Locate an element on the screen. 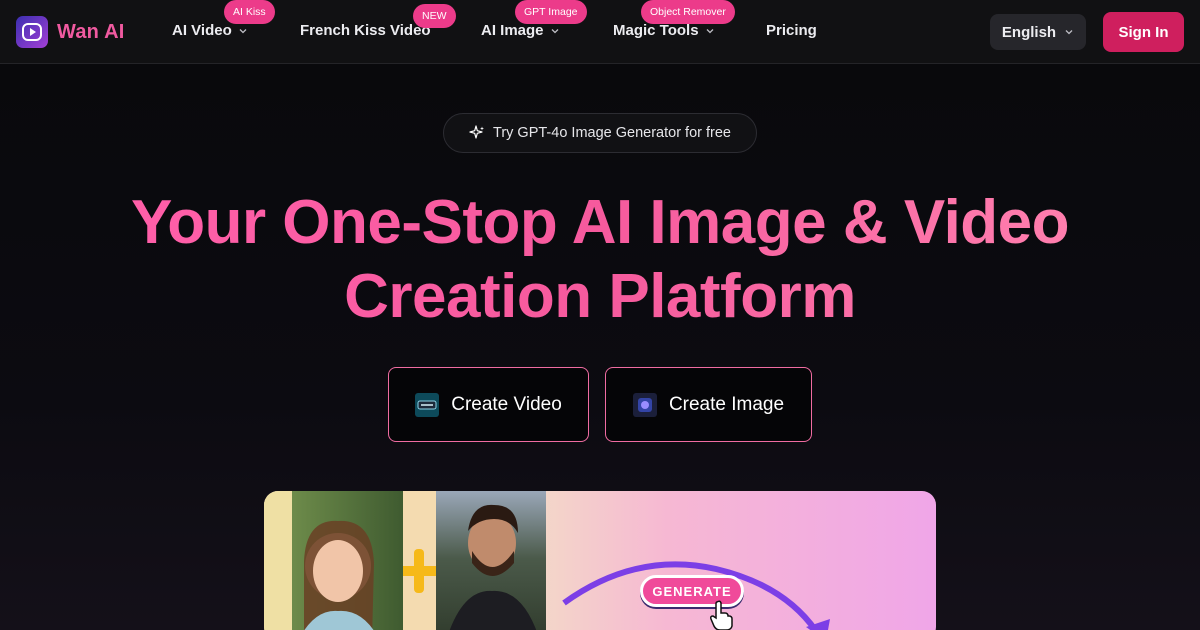  badge-object-remover: Object Remover is located at coordinates (688, 12).